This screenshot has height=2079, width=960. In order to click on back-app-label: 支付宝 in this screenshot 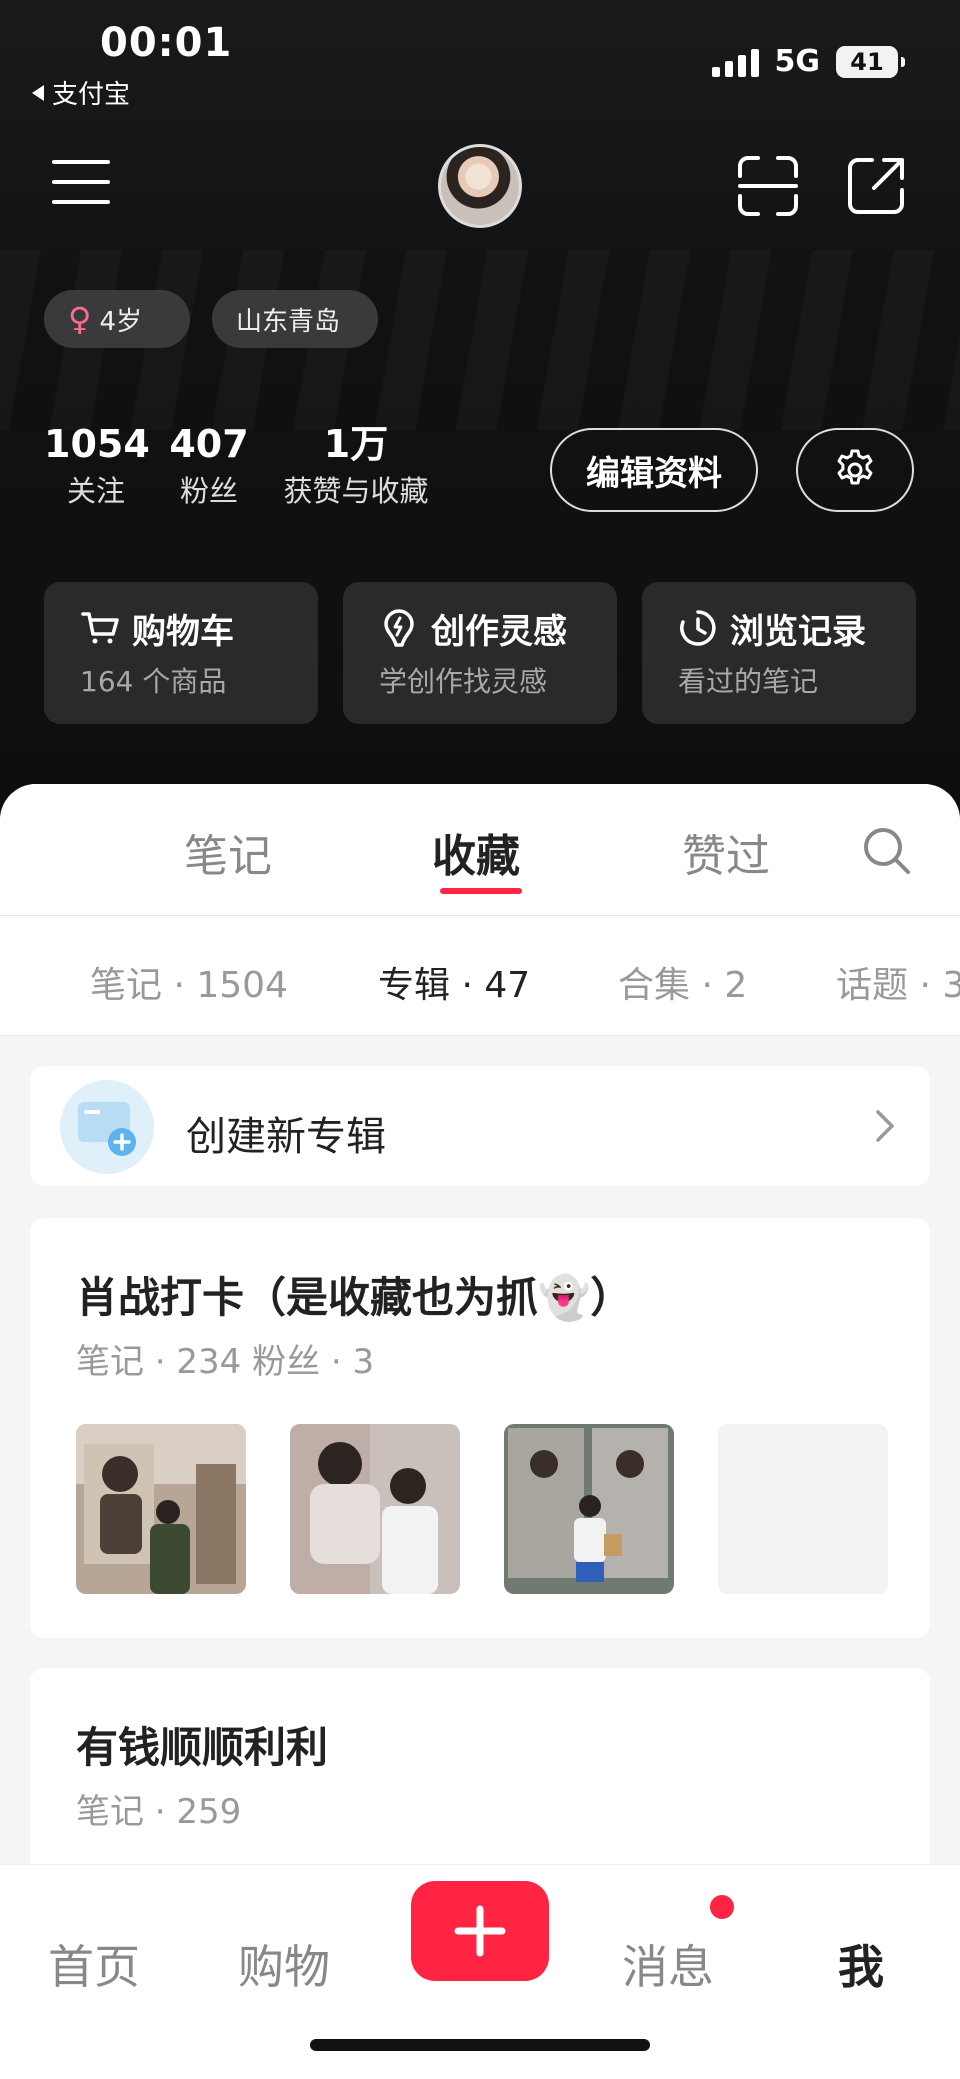, I will do `click(91, 95)`.